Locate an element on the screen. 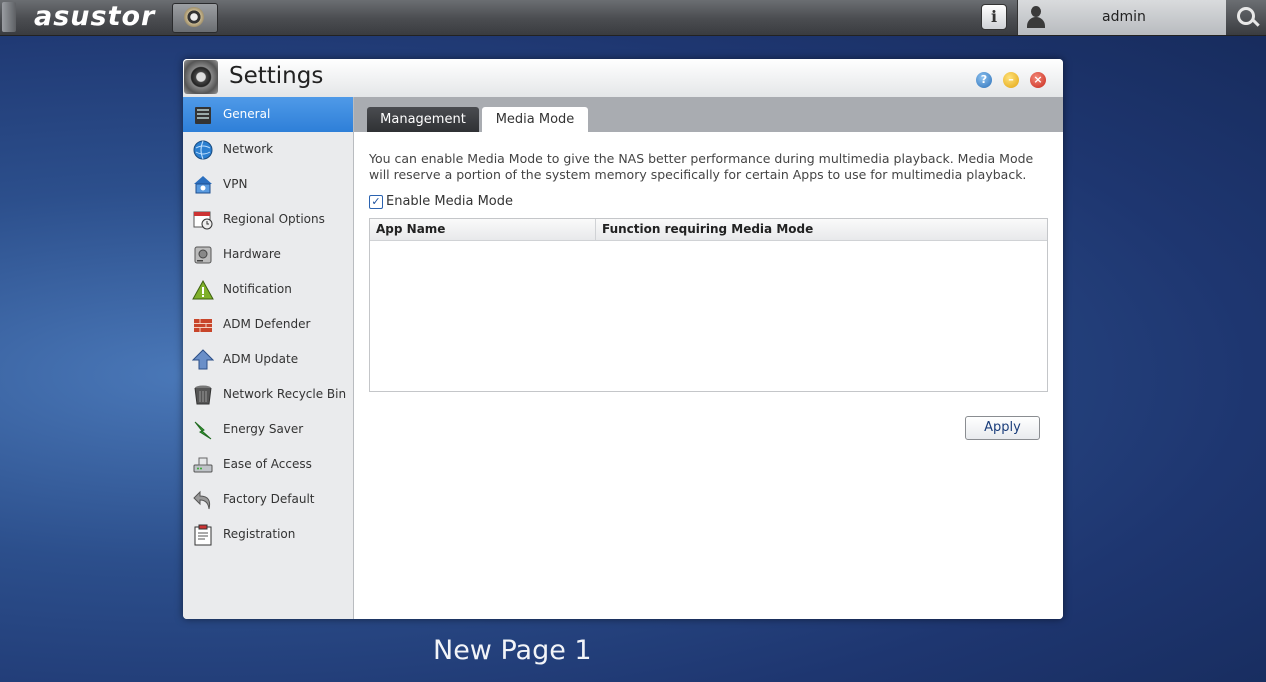 This screenshot has width=1266, height=682. tab-strip: Management Media Mode is located at coordinates (708, 114).